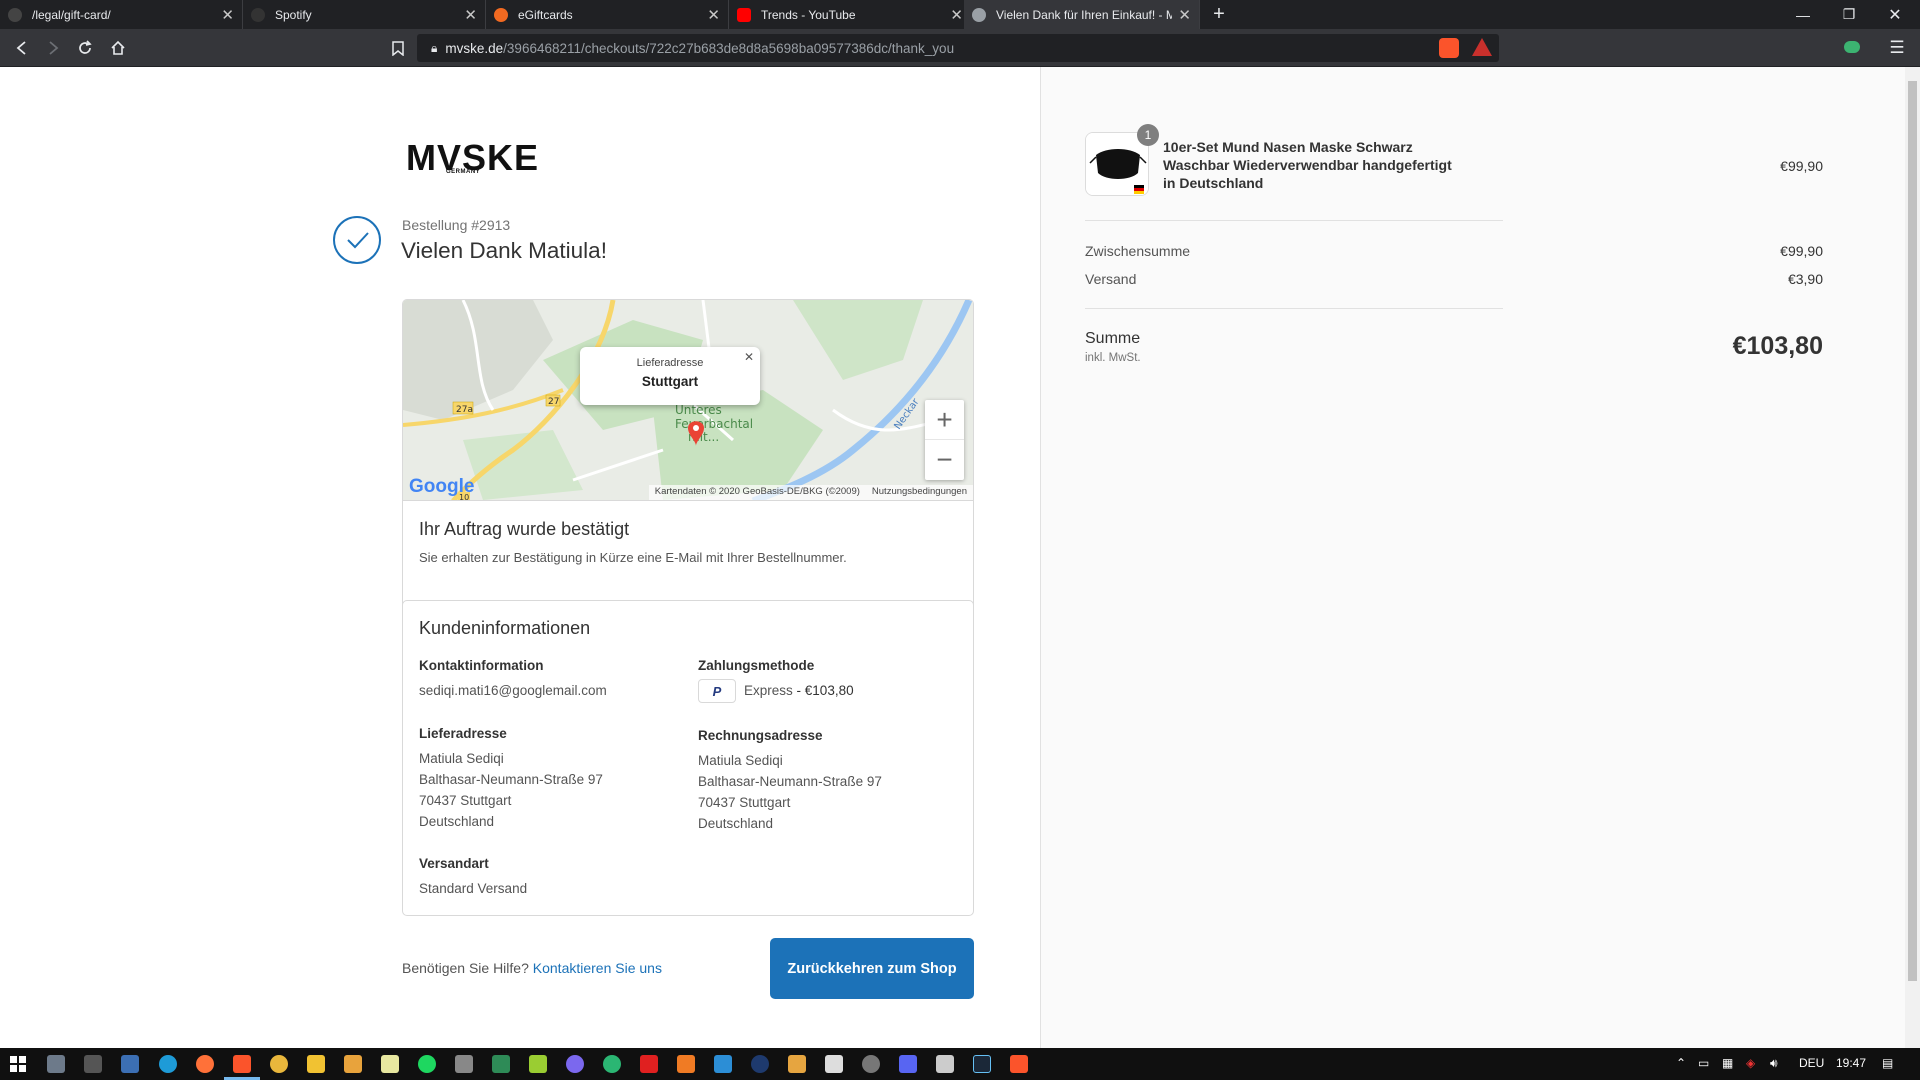 The width and height of the screenshot is (1920, 1080). I want to click on calculator-icon, so click(945, 1064).